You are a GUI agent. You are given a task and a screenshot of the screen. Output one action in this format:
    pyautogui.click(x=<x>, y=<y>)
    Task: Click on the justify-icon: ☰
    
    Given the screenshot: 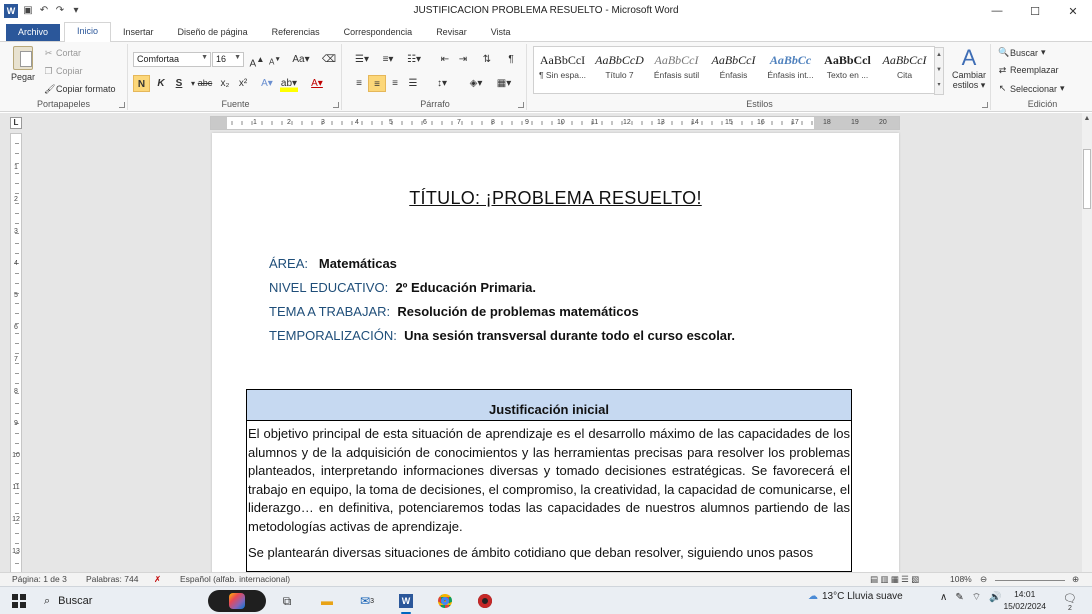 What is the action you would take?
    pyautogui.click(x=413, y=83)
    